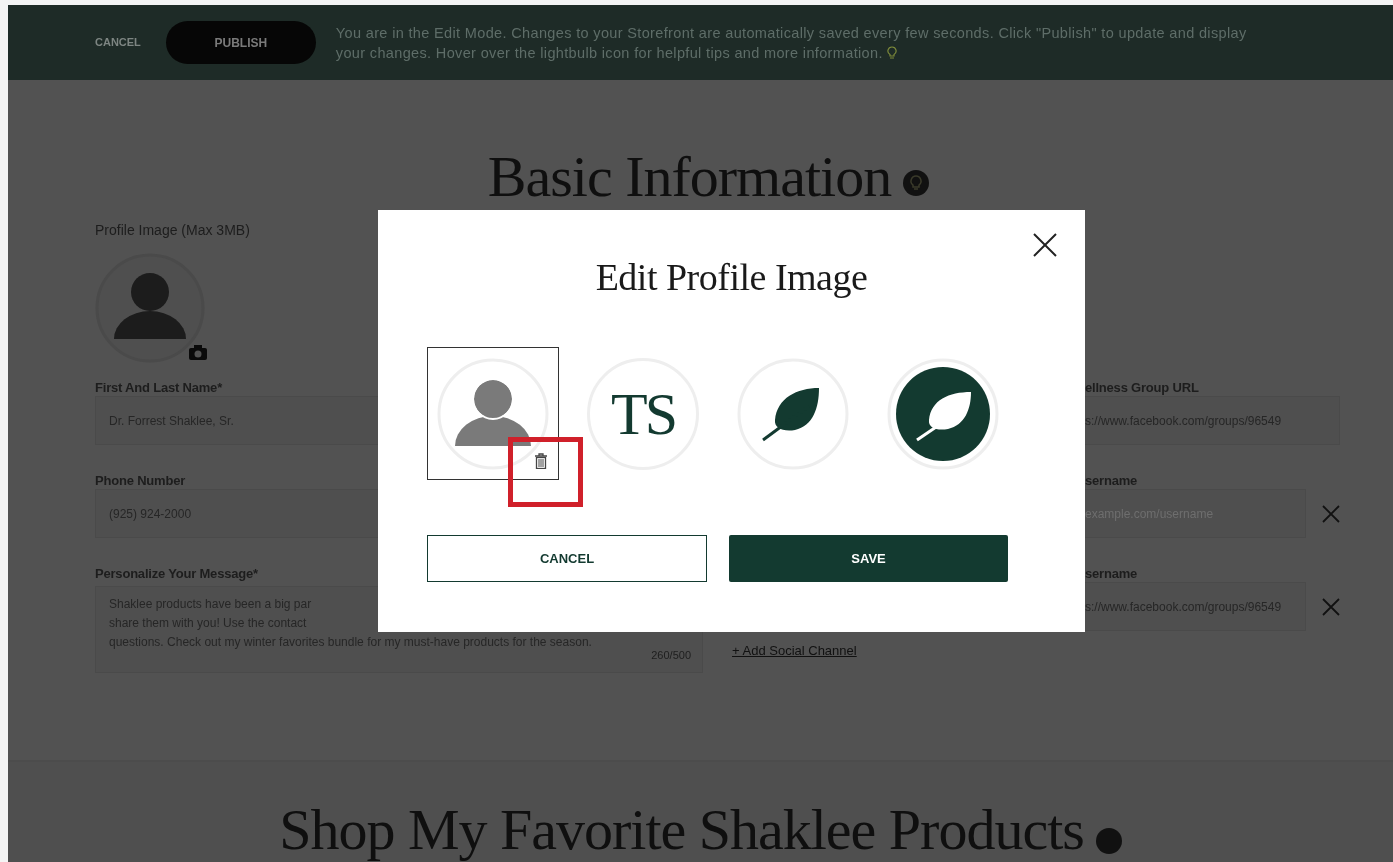 This screenshot has width=1393, height=862. Describe the element at coordinates (643, 413) in the screenshot. I see `initials-text: TS` at that location.